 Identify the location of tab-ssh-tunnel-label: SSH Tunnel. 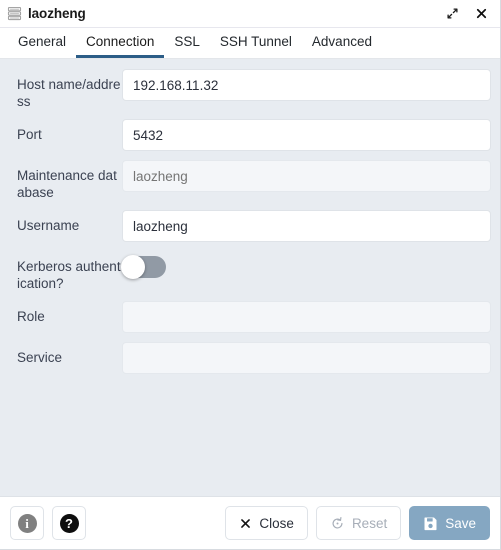
(255, 41).